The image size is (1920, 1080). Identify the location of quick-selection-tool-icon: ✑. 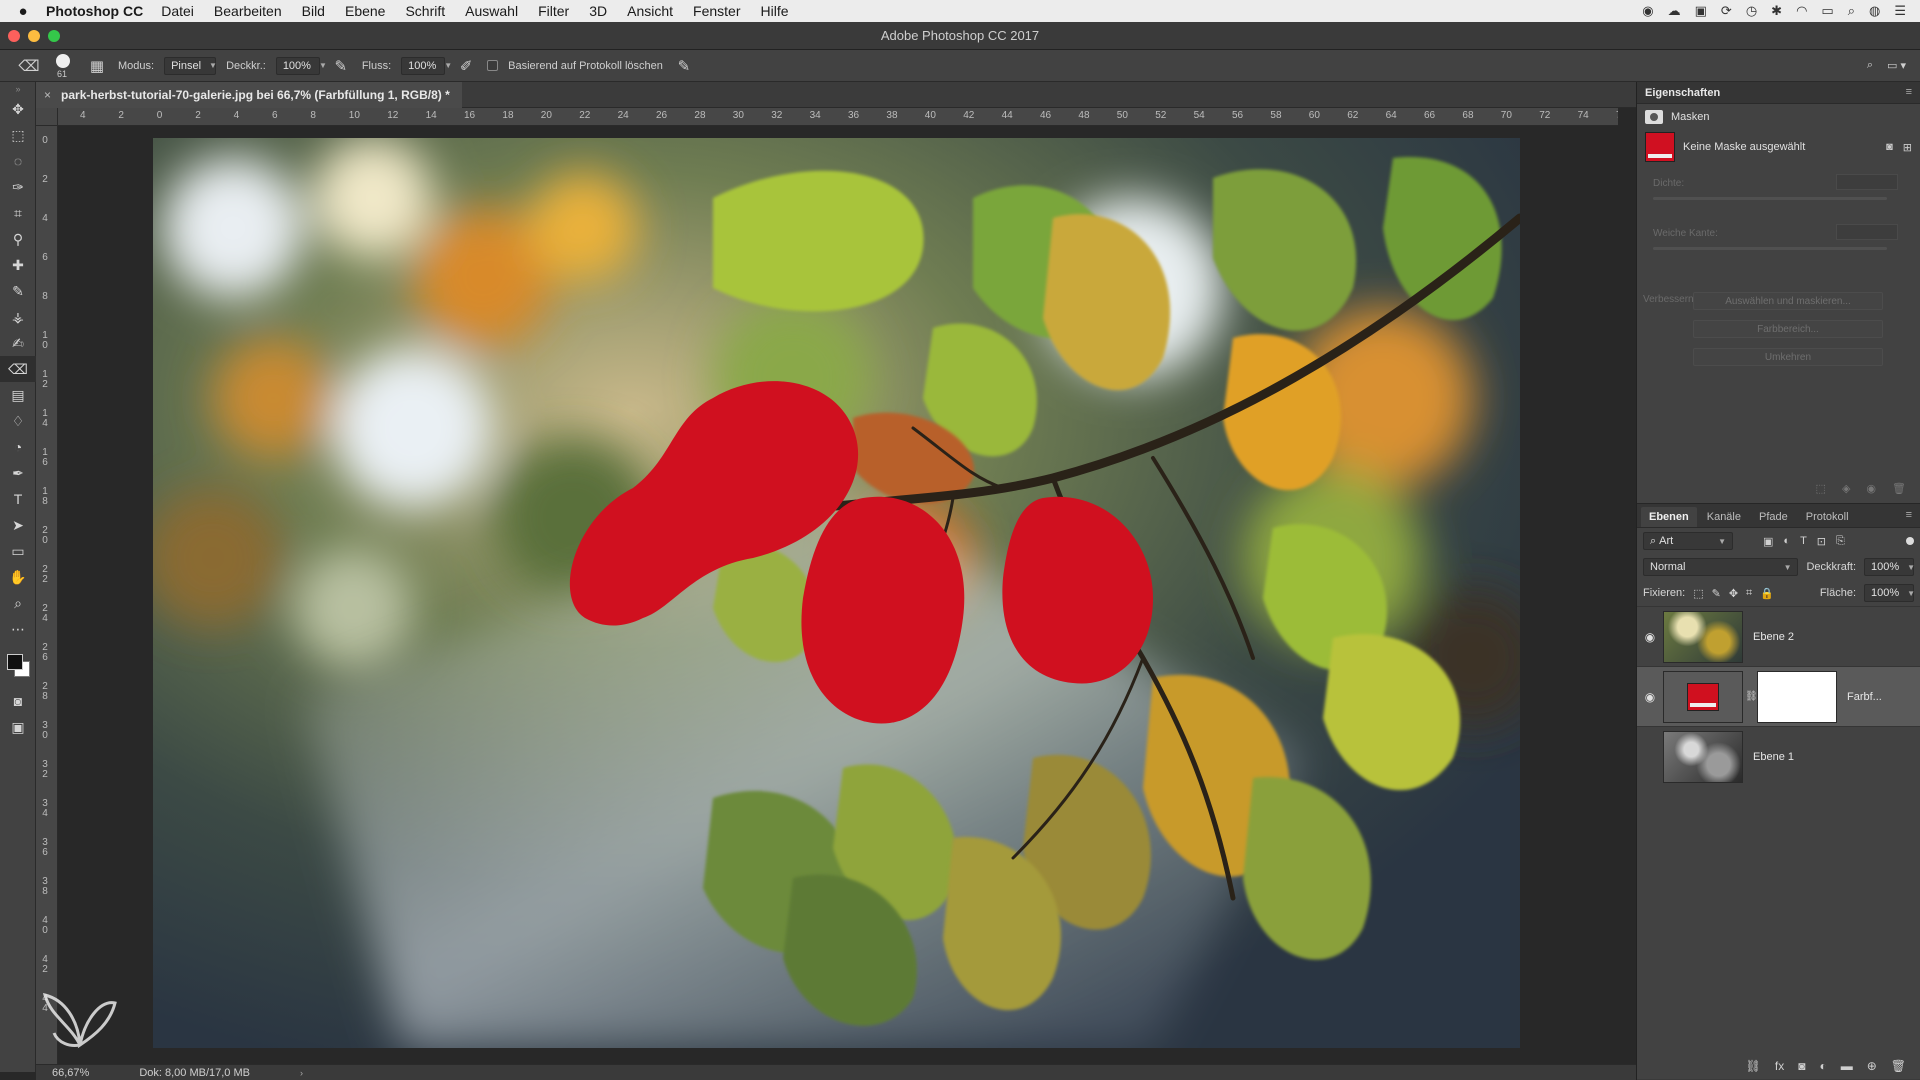
(18, 187).